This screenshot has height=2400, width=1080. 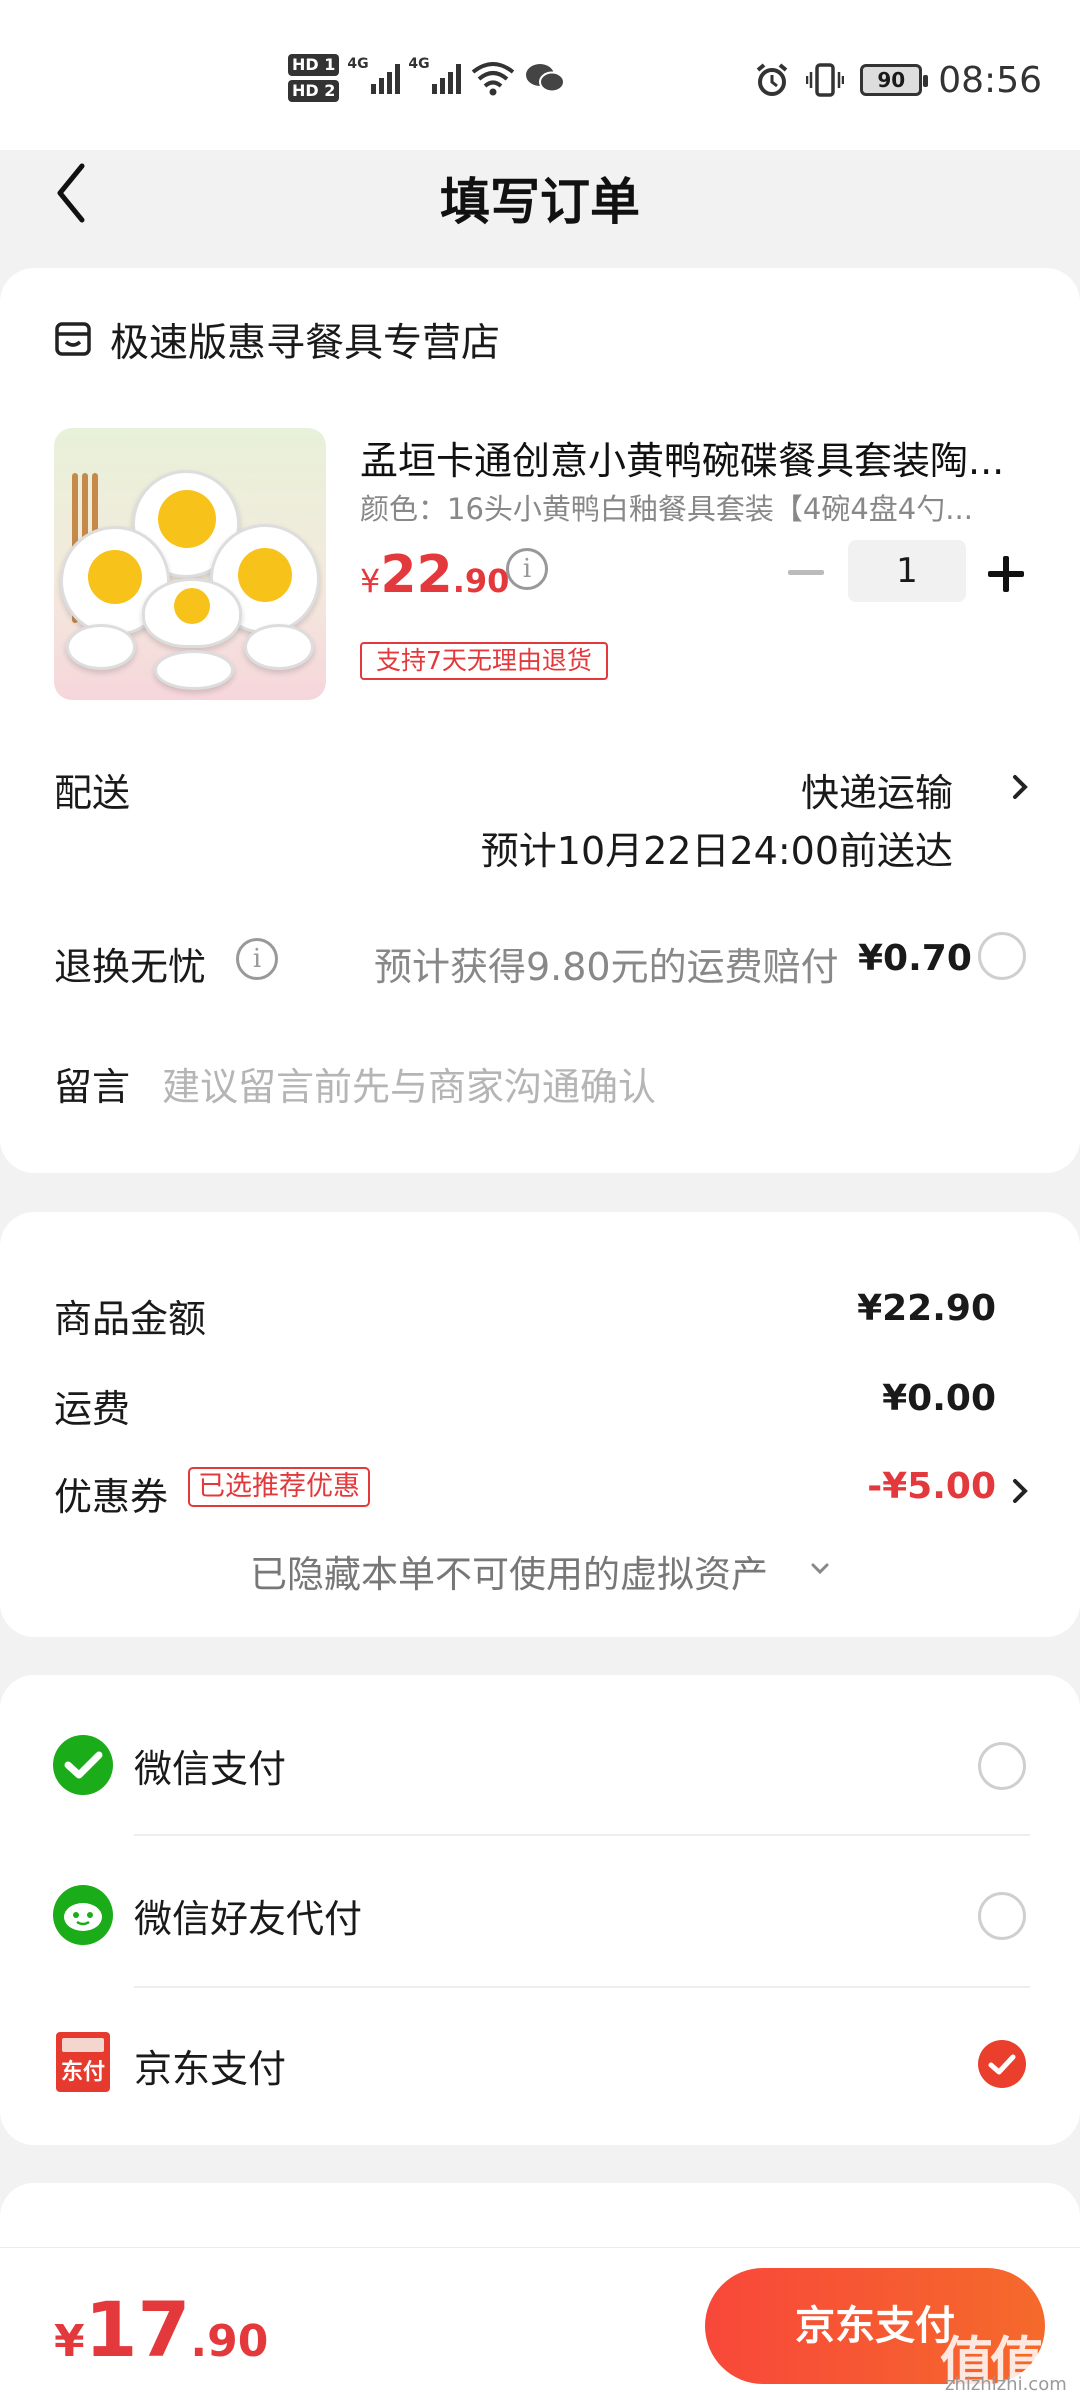 What do you see at coordinates (546, 78) in the screenshot?
I see `wechat-notification-icon` at bounding box center [546, 78].